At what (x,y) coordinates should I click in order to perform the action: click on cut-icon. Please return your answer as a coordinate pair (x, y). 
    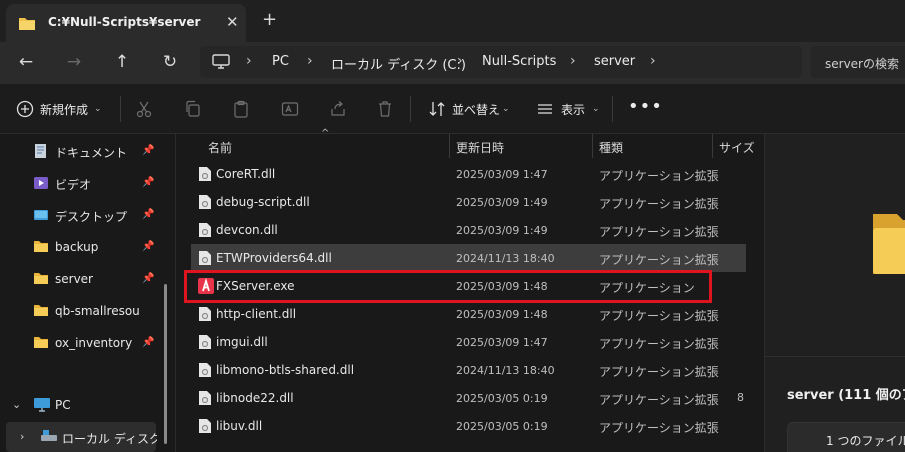
    Looking at the image, I should click on (144, 109).